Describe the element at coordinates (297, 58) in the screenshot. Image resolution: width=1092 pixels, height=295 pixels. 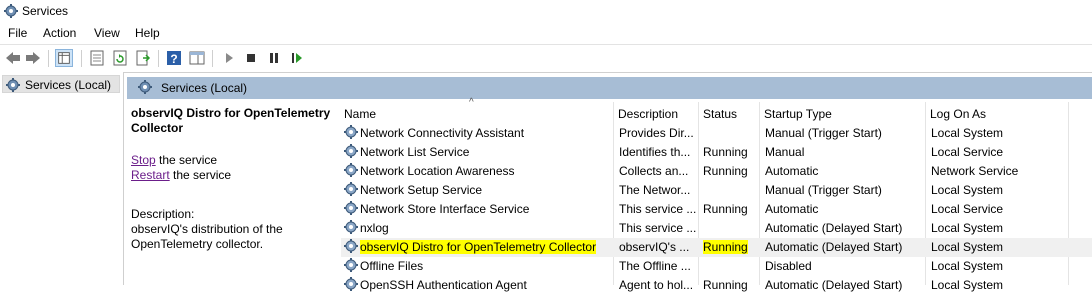
I see `restart-icon` at that location.